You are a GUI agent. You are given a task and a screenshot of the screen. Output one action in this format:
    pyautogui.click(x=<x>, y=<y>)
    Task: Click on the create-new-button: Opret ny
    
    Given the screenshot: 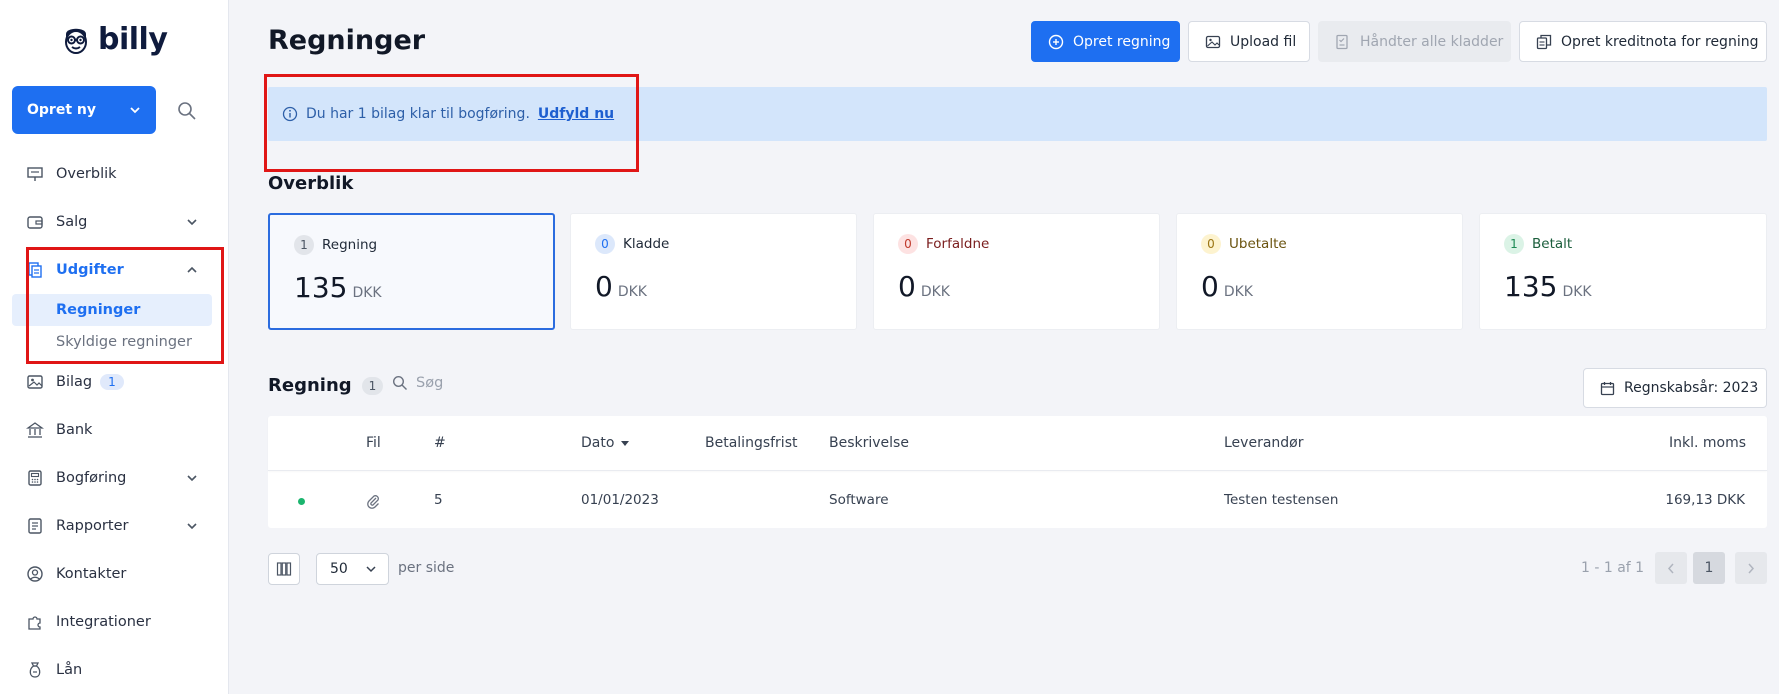 What is the action you would take?
    pyautogui.click(x=84, y=110)
    